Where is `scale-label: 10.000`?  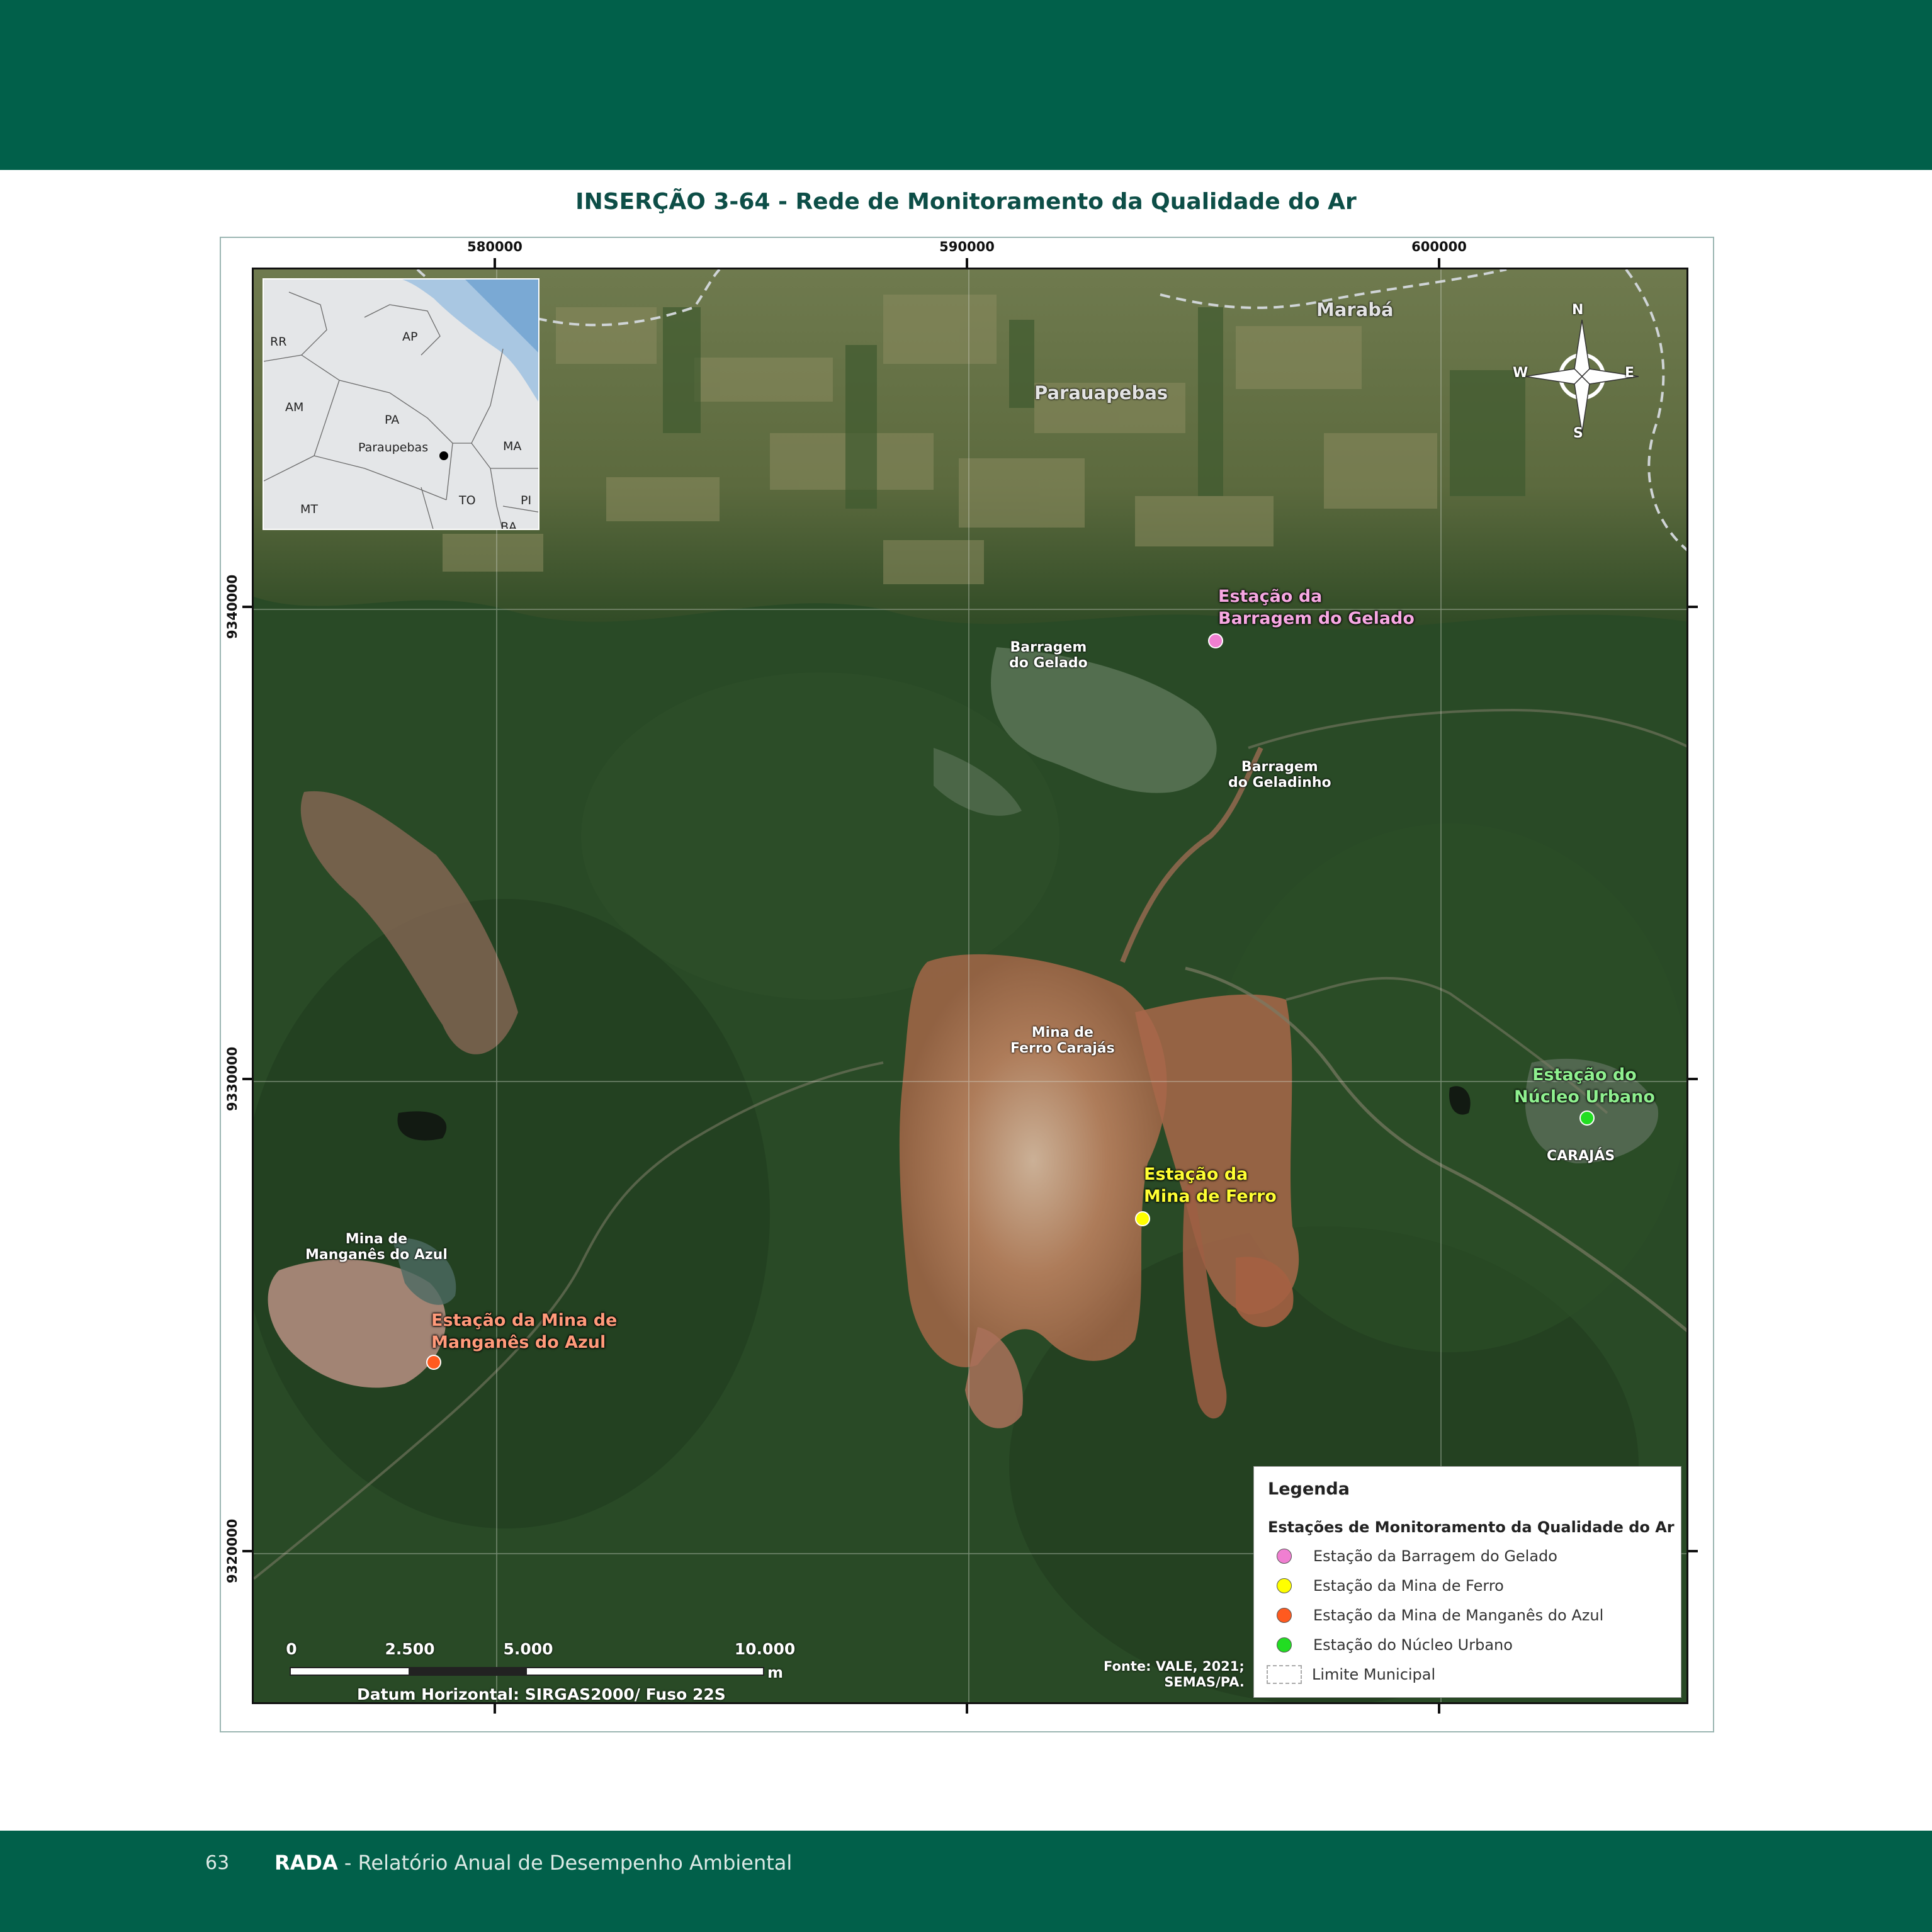
scale-label: 10.000 is located at coordinates (765, 1649).